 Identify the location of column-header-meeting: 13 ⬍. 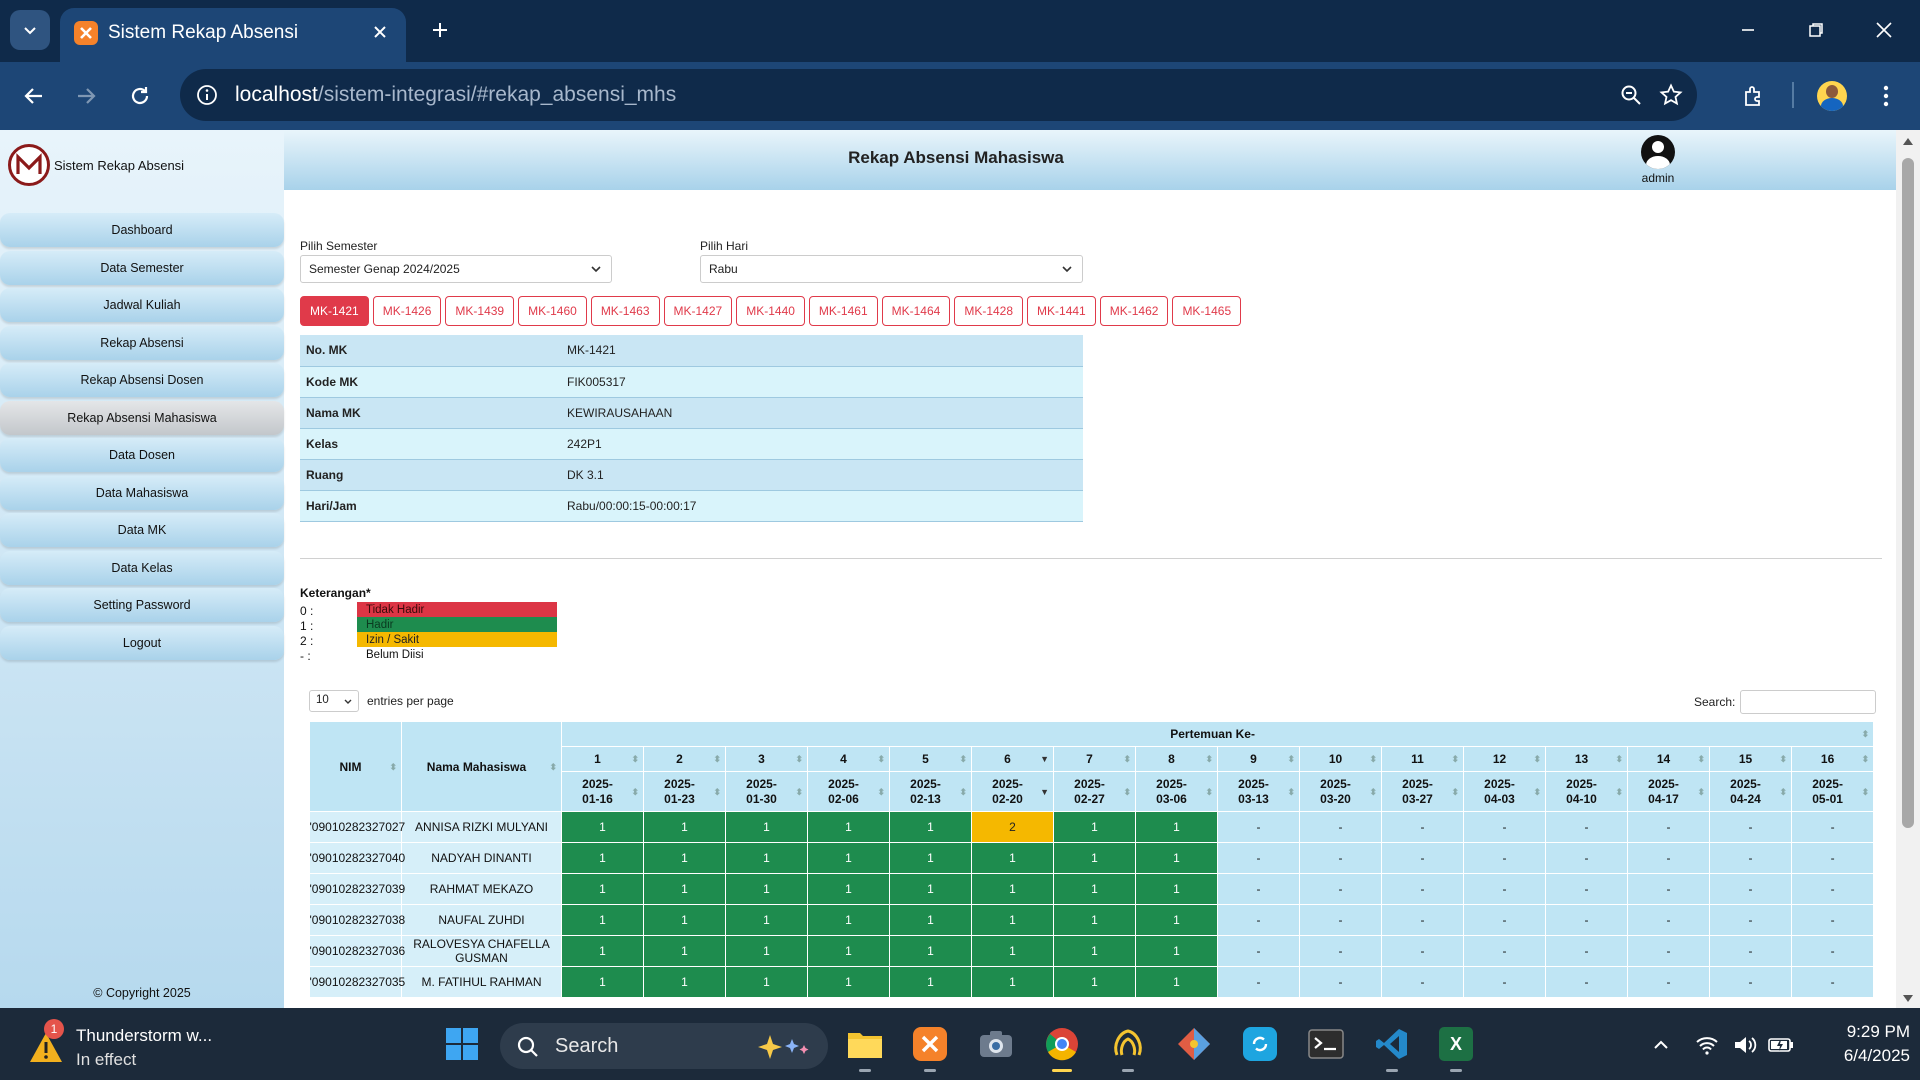
(1586, 759).